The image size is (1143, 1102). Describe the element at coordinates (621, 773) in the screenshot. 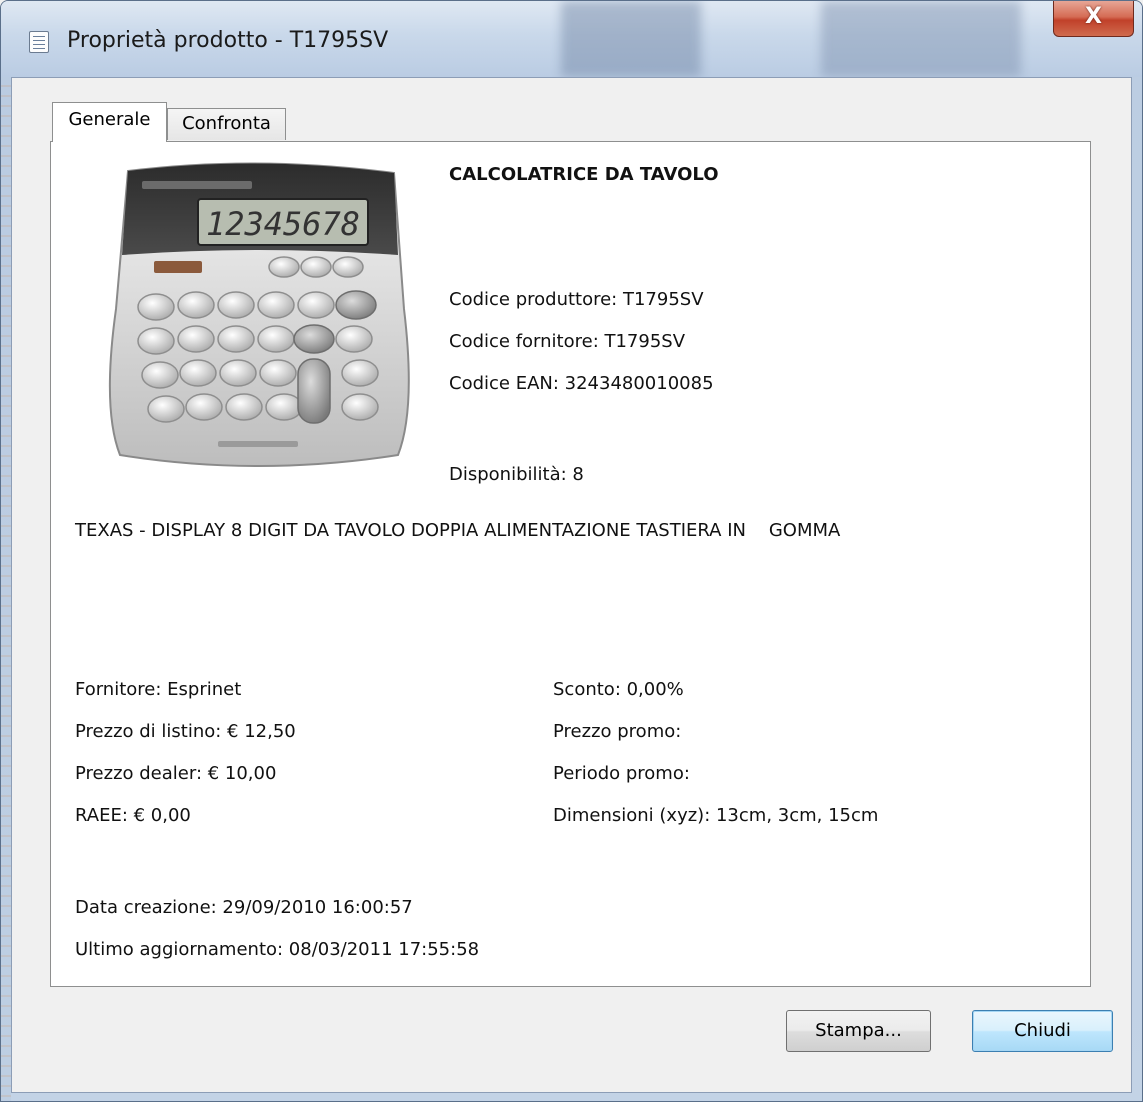

I see `promo-period: Periodo promo:` at that location.